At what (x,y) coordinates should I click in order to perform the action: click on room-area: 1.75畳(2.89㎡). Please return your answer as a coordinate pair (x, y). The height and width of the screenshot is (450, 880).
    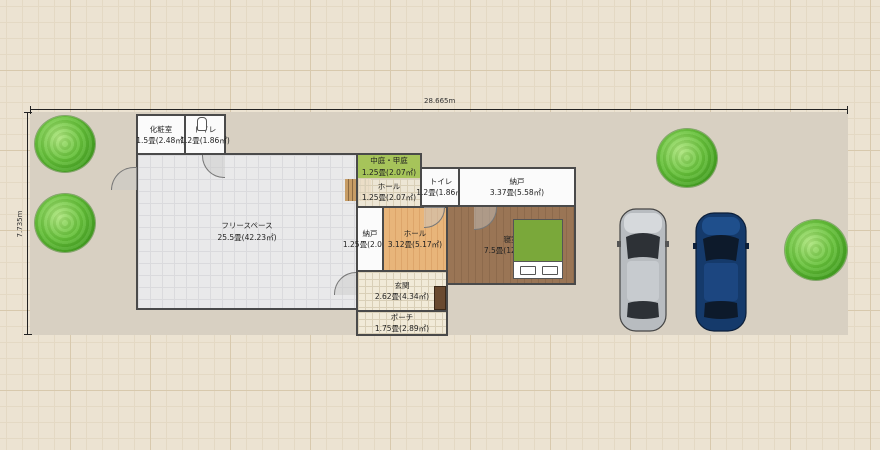
    Looking at the image, I should click on (402, 328).